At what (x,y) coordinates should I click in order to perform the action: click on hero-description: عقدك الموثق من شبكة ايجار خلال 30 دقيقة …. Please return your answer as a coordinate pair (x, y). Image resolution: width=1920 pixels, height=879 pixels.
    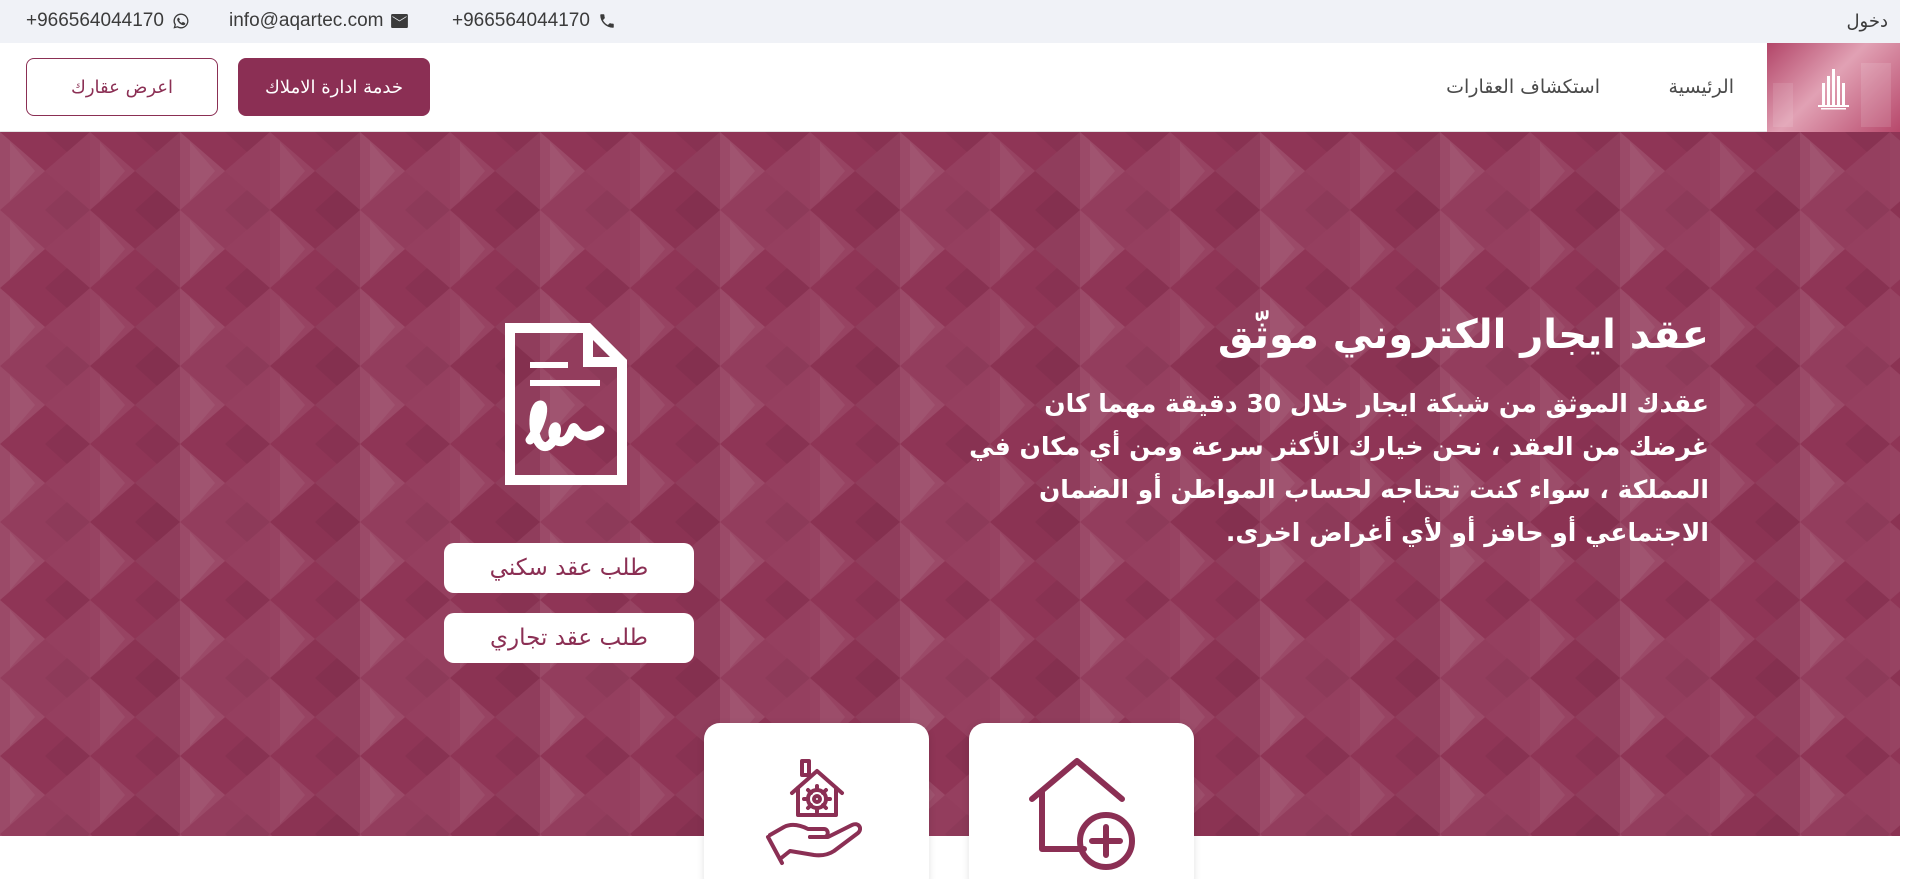
    Looking at the image, I should click on (1339, 468).